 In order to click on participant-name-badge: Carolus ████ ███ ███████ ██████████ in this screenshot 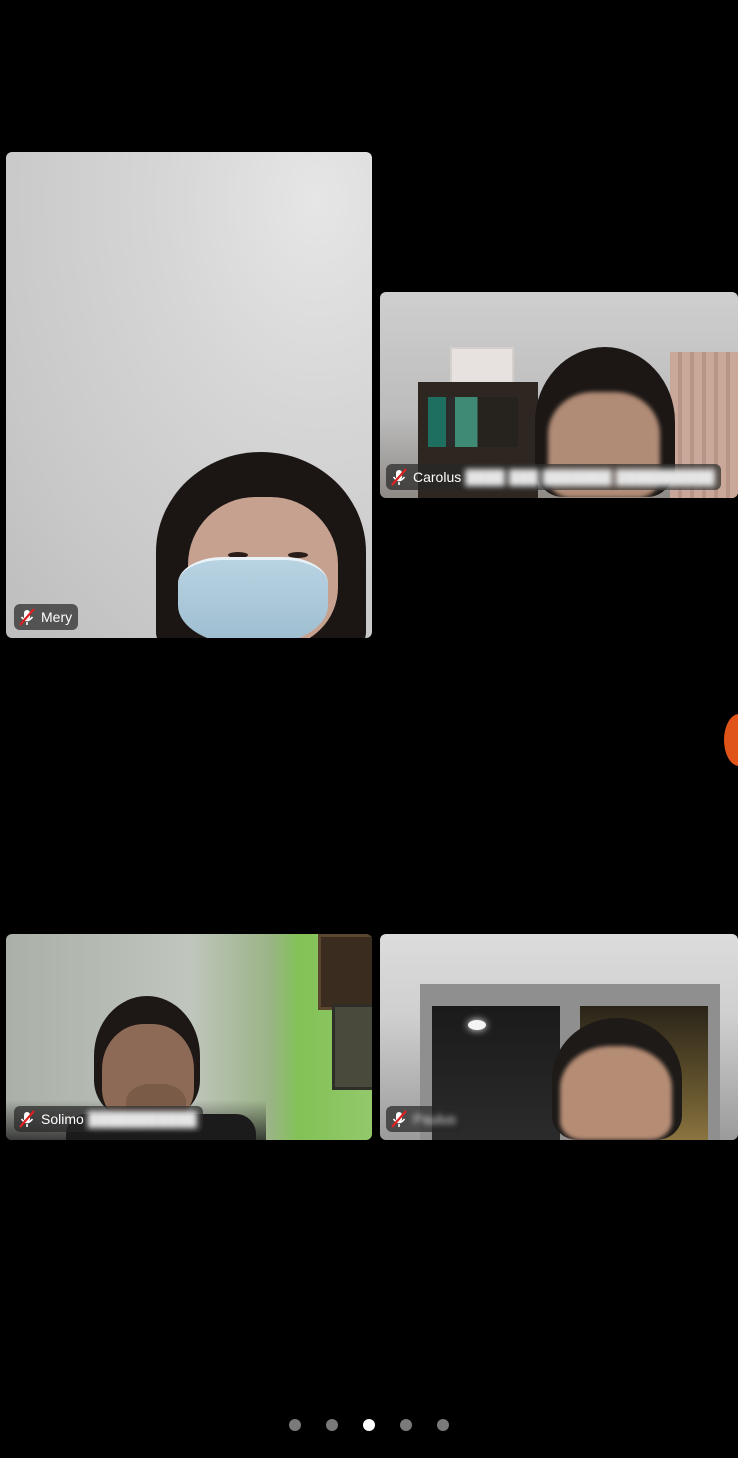, I will do `click(553, 477)`.